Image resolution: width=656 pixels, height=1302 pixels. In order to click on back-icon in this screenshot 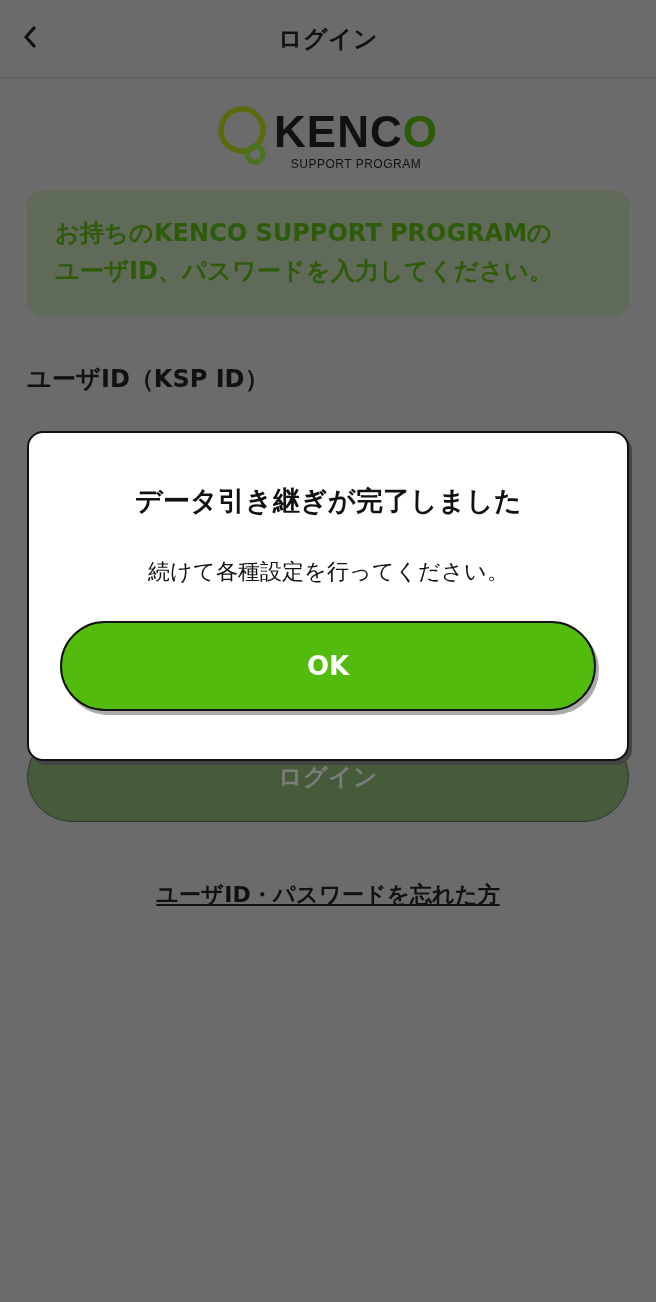, I will do `click(30, 37)`.